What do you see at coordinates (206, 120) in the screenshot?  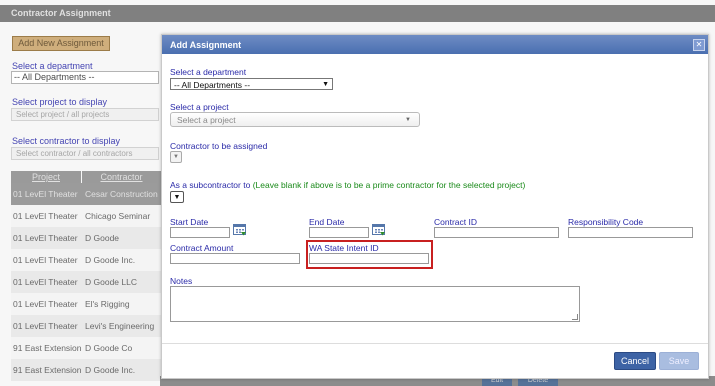 I see `project-select-placeholder: Select a project` at bounding box center [206, 120].